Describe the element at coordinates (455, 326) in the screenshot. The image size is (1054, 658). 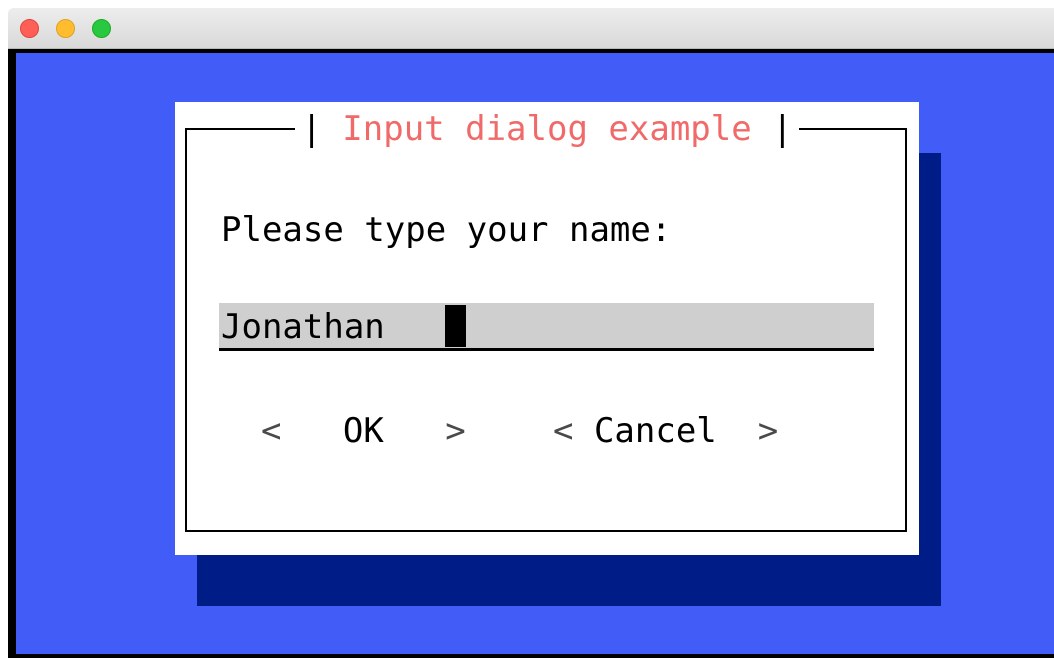
I see `text-cursor` at that location.